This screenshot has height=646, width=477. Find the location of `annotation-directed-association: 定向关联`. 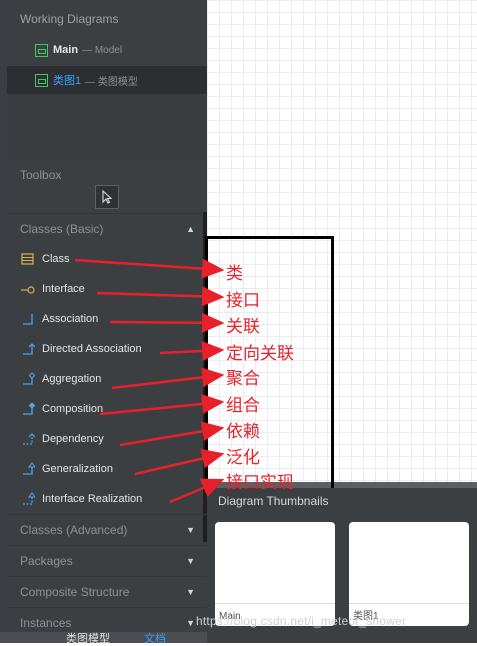

annotation-directed-association: 定向关联 is located at coordinates (260, 354).